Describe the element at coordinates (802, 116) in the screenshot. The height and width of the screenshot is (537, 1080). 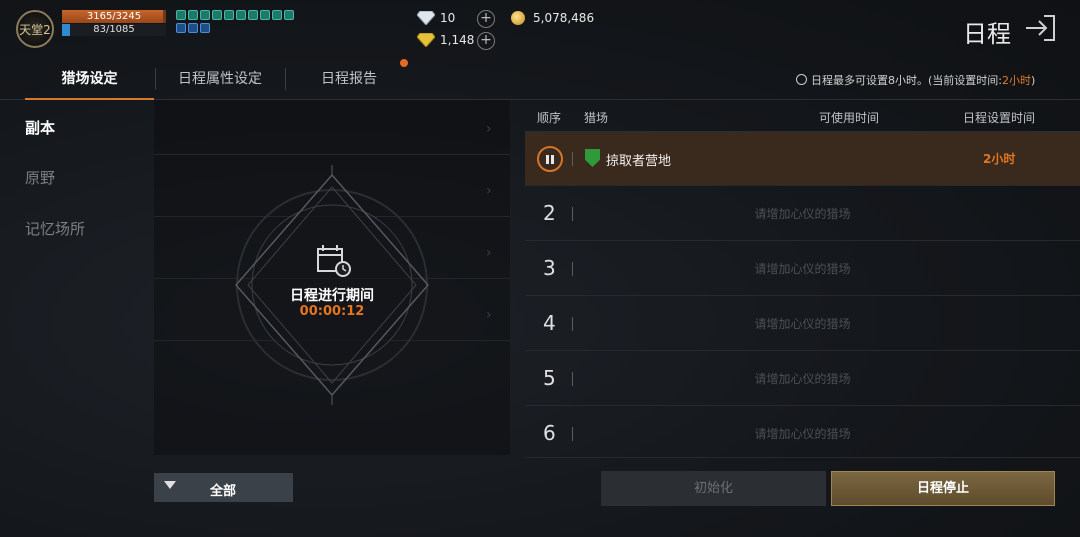
I see `table-header: 顺序 猎场 可使用时间 日程设置时间` at that location.